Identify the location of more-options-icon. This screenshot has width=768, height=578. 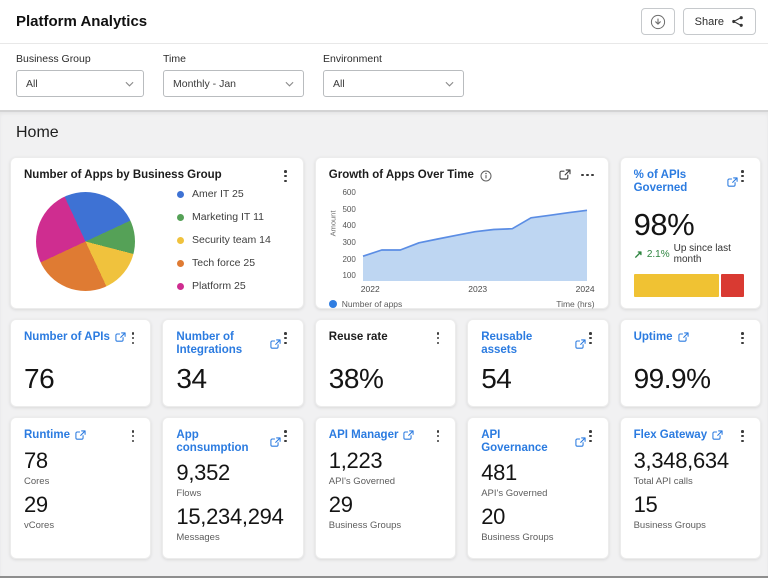
(587, 175).